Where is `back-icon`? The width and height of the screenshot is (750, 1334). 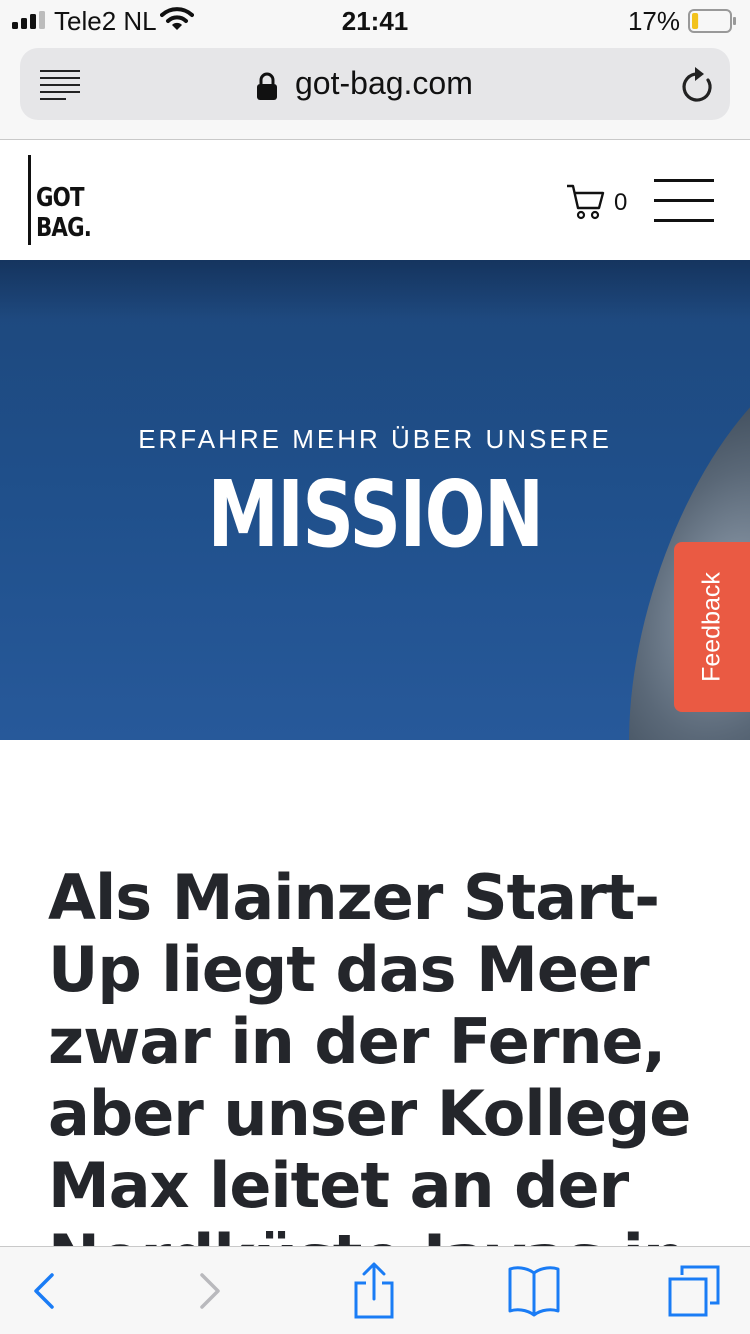 back-icon is located at coordinates (44, 1291).